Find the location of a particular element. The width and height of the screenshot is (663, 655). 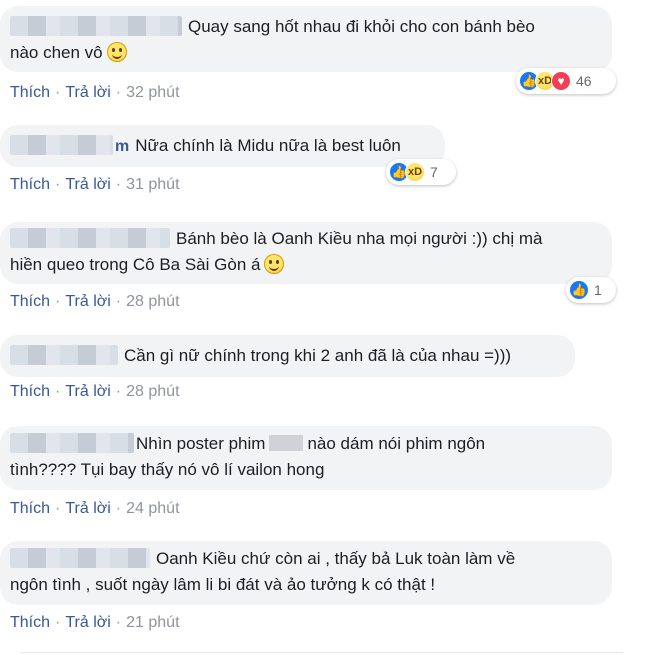

comment-text: Nhìn poster phim is located at coordinates (201, 443).